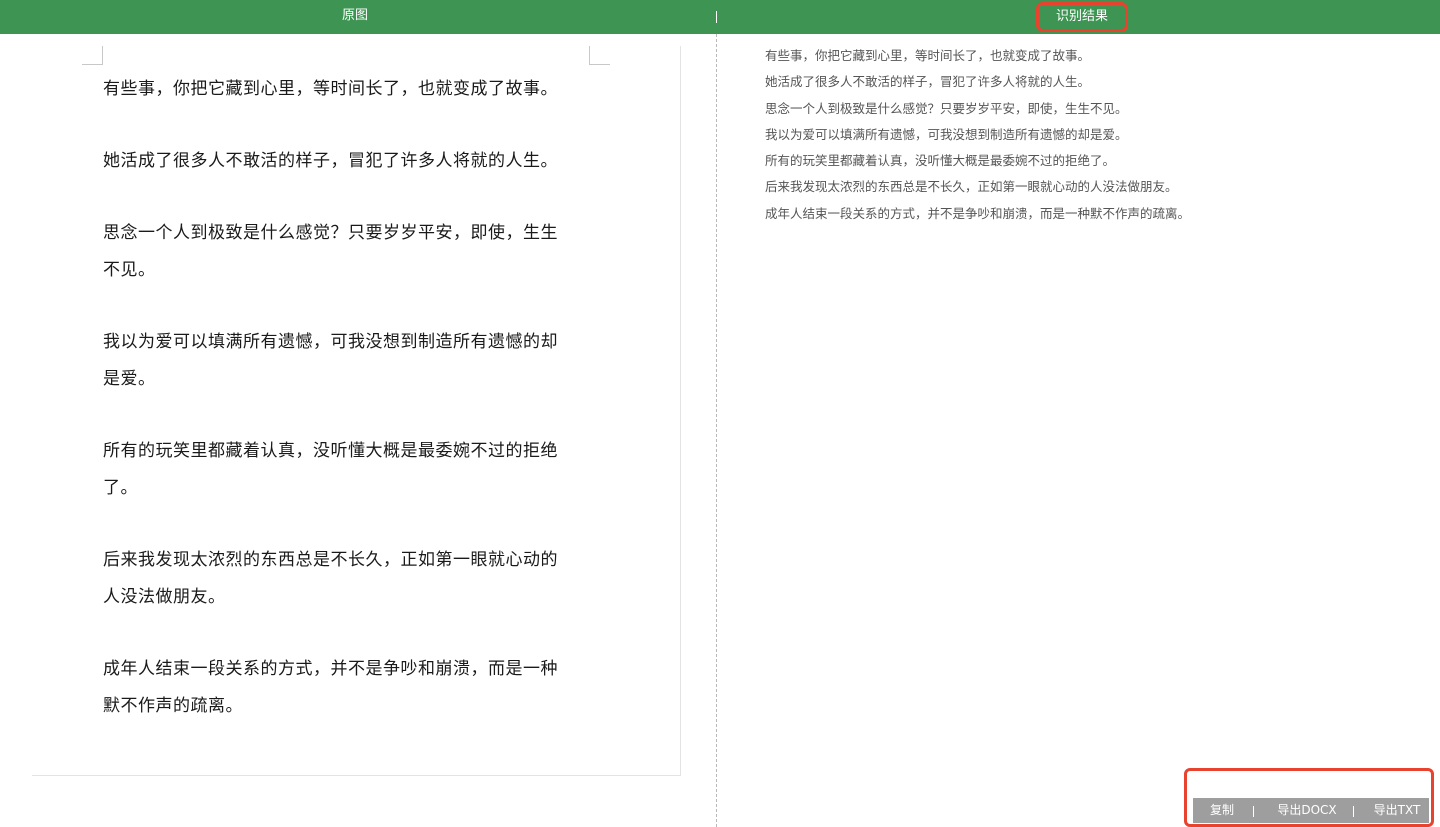 This screenshot has width=1440, height=827. What do you see at coordinates (173, 706) in the screenshot?
I see `document-line: 默不作声的疏离。` at bounding box center [173, 706].